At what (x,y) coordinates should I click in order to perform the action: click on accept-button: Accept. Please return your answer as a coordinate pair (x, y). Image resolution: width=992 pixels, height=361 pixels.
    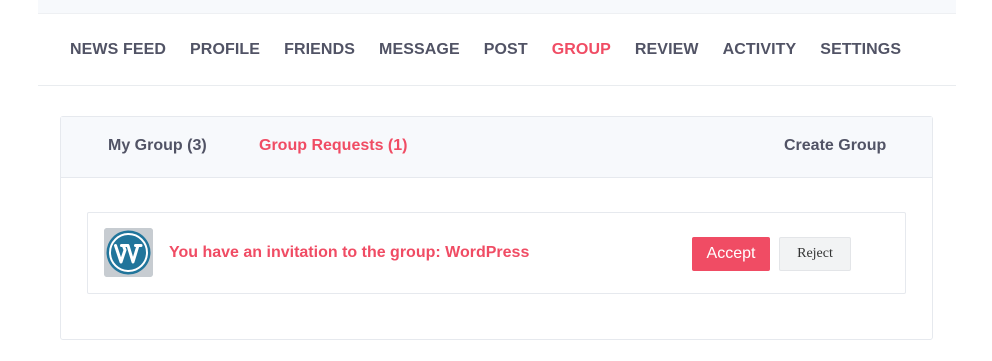
    Looking at the image, I should click on (731, 254).